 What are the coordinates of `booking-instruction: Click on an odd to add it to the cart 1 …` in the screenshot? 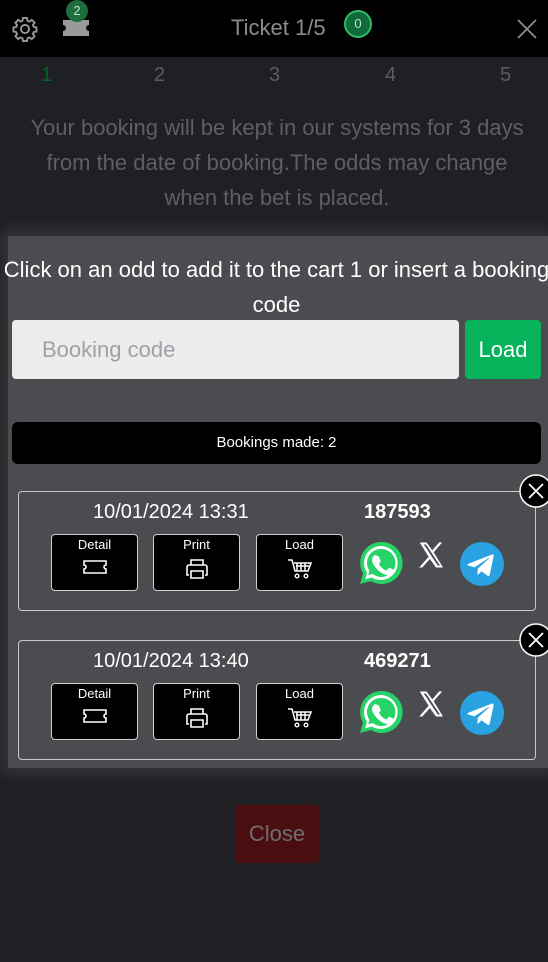 It's located at (275, 287).